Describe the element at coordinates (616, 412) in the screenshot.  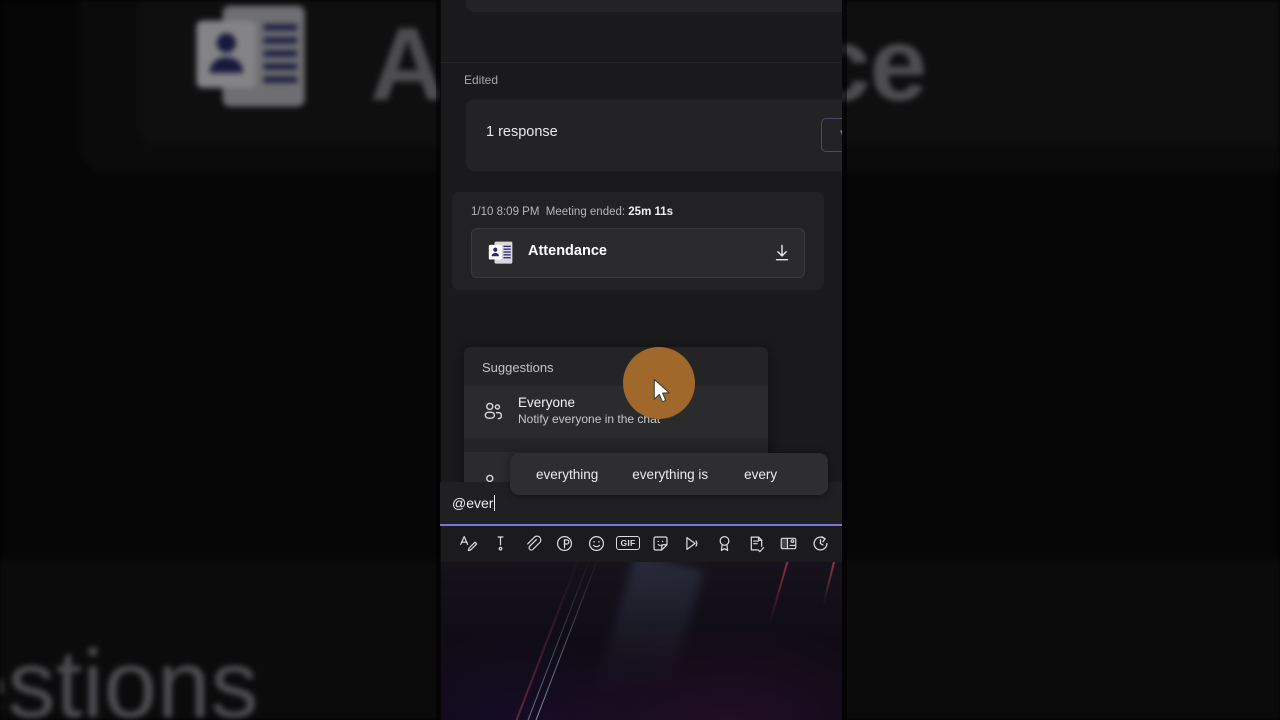
I see `suggestion-item-everyone: Everyone Notify everyone in the chat` at that location.